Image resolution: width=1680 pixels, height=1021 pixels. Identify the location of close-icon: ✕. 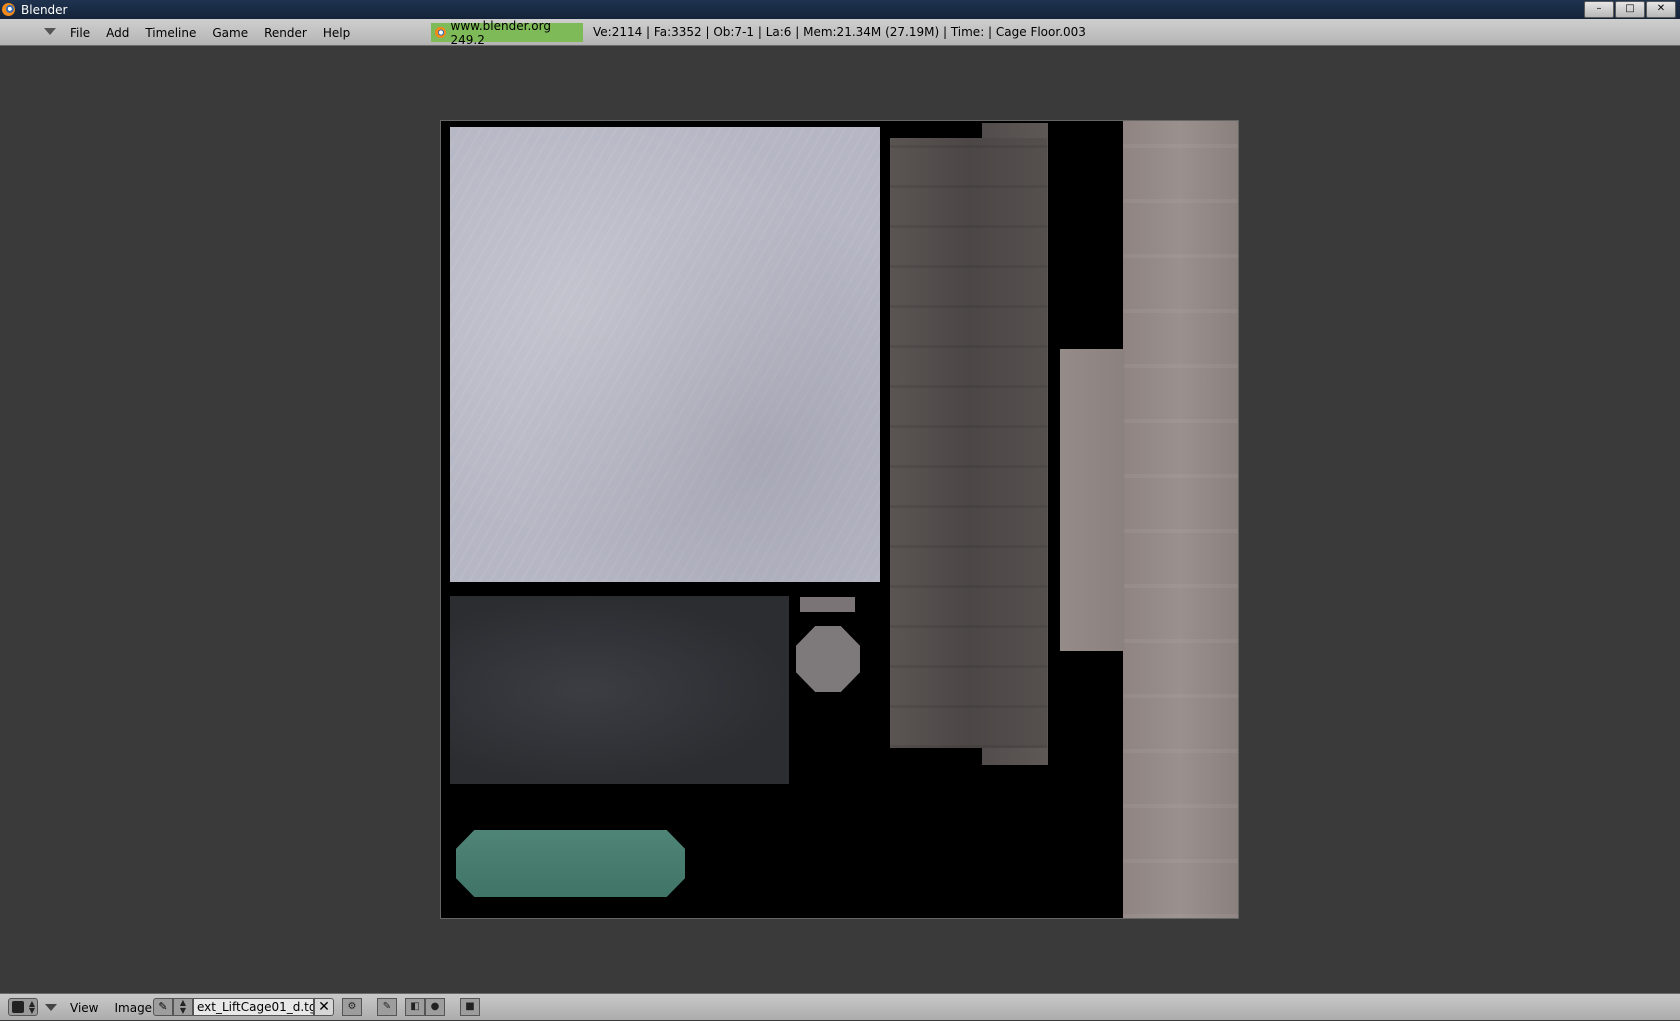
(324, 1007).